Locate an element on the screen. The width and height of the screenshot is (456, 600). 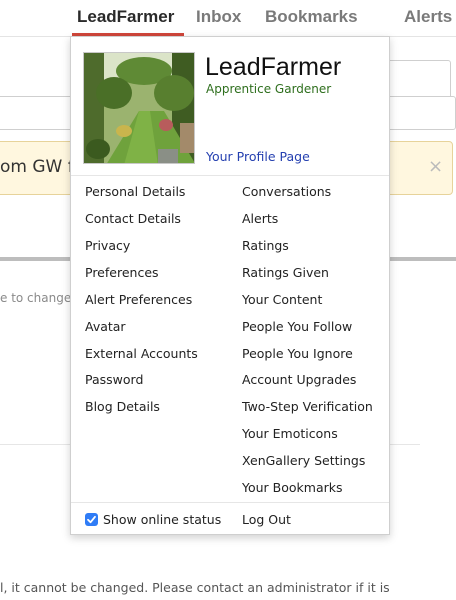
menu-item-conversations: Conversations is located at coordinates (286, 191).